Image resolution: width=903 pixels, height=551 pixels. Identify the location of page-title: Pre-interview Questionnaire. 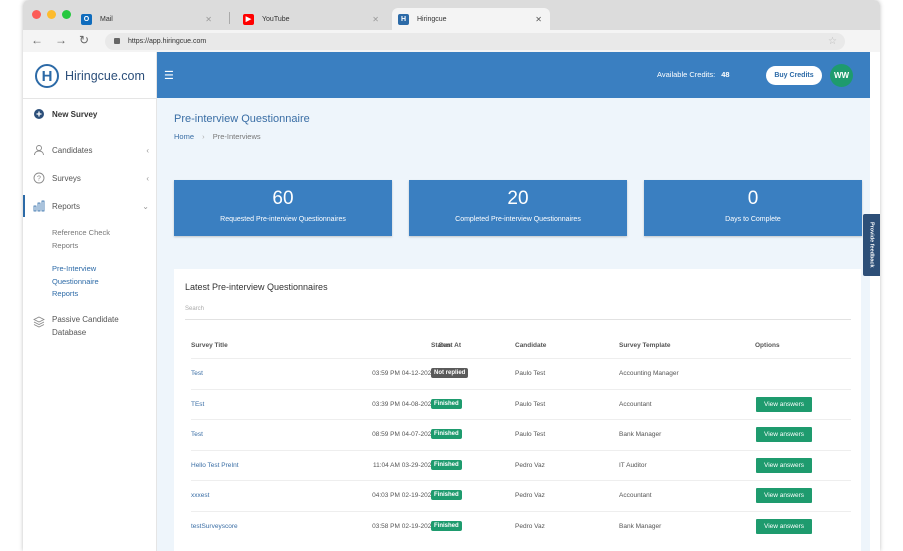
(242, 119).